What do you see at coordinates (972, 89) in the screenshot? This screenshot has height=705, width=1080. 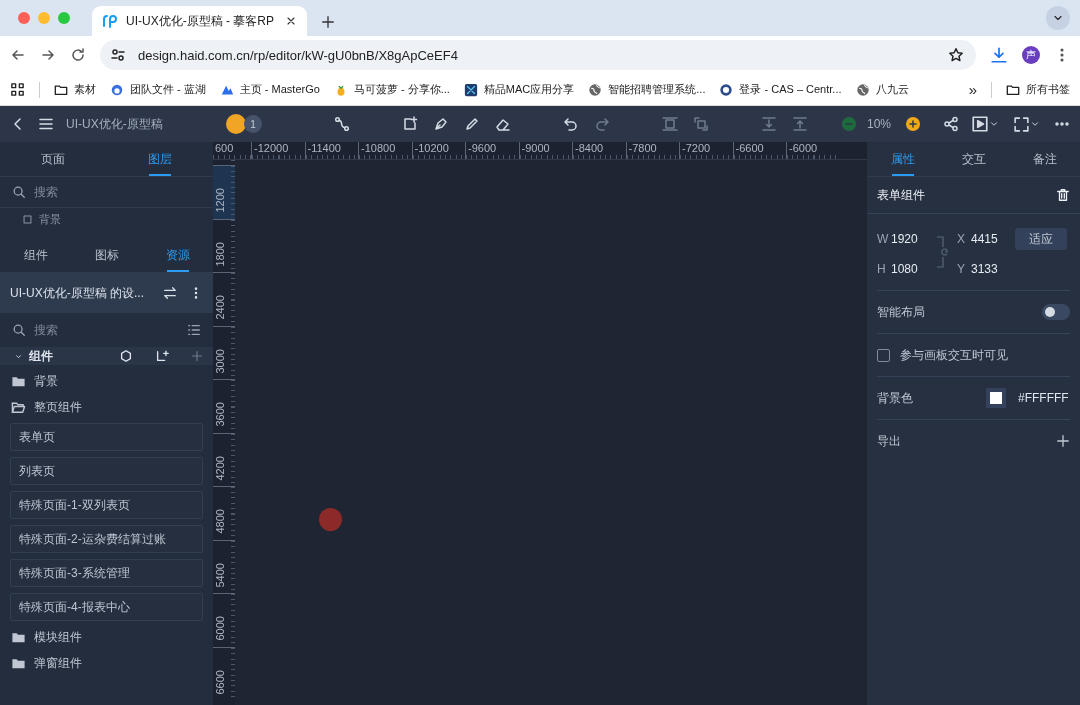 I see `more-bookmarks-button: »` at bounding box center [972, 89].